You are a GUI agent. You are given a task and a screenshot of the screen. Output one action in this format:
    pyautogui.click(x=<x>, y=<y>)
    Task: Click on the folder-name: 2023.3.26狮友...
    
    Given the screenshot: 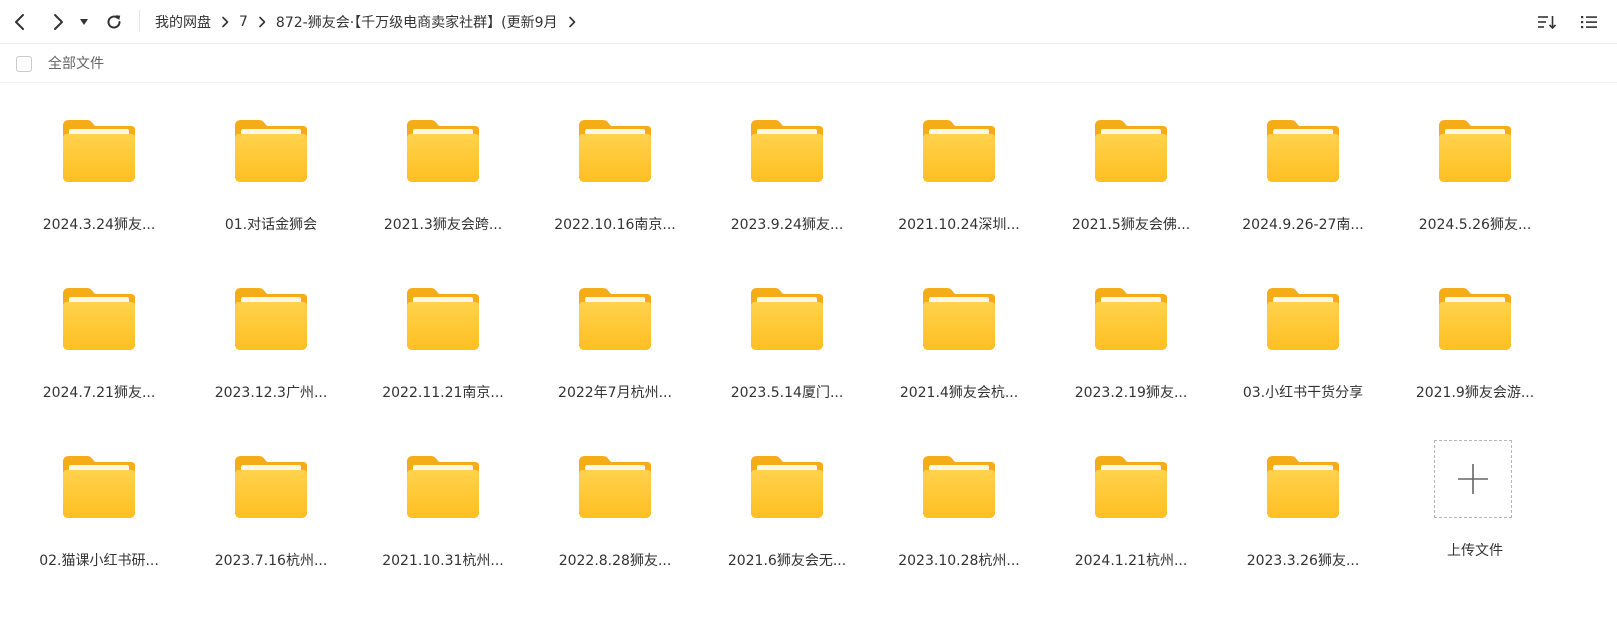 What is the action you would take?
    pyautogui.click(x=1303, y=561)
    